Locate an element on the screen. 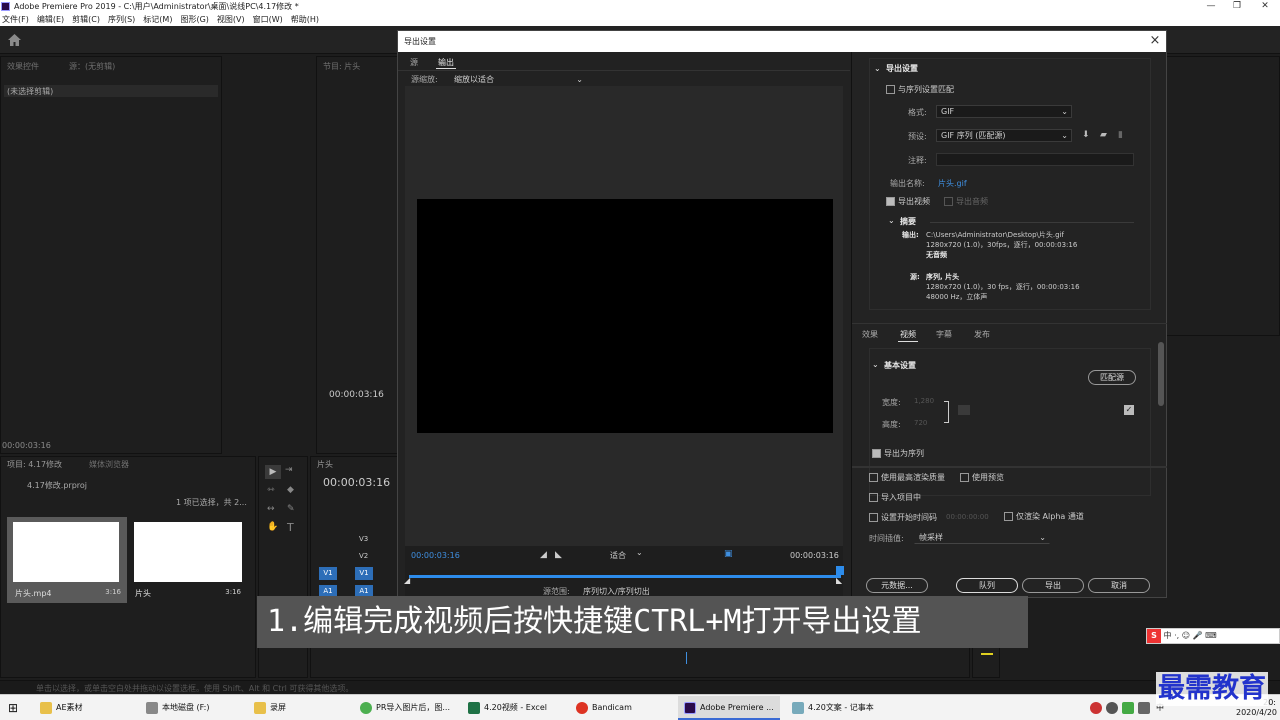 The image size is (1280, 720). save-preset-icon: ⬇ is located at coordinates (1086, 135).